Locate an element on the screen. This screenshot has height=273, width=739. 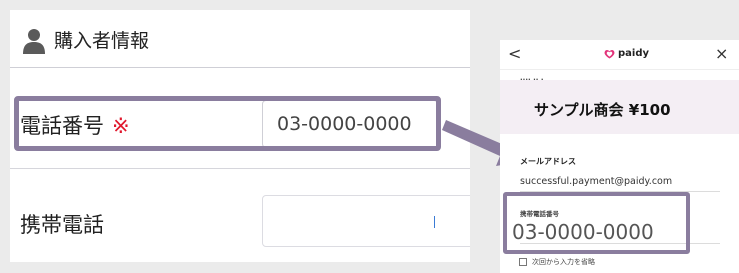
email-label: メールアドレス is located at coordinates (548, 161).